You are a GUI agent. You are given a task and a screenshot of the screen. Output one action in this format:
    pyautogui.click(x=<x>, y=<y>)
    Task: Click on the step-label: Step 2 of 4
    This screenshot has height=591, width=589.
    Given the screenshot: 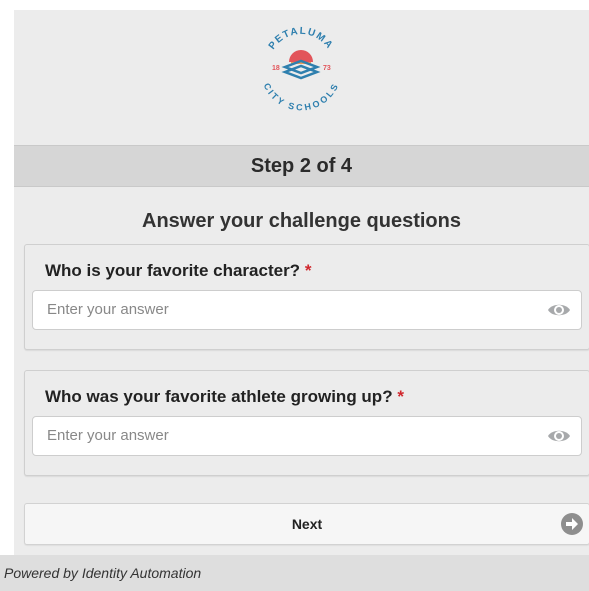 What is the action you would take?
    pyautogui.click(x=301, y=165)
    